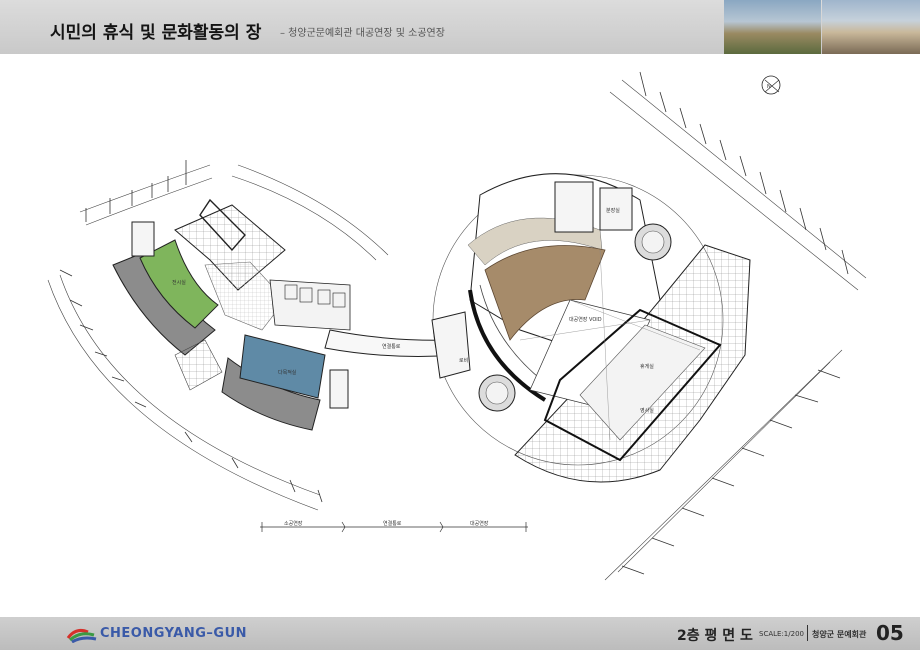 The width and height of the screenshot is (920, 650). What do you see at coordinates (81, 636) in the screenshot?
I see `cheongyang-logo-icon` at bounding box center [81, 636].